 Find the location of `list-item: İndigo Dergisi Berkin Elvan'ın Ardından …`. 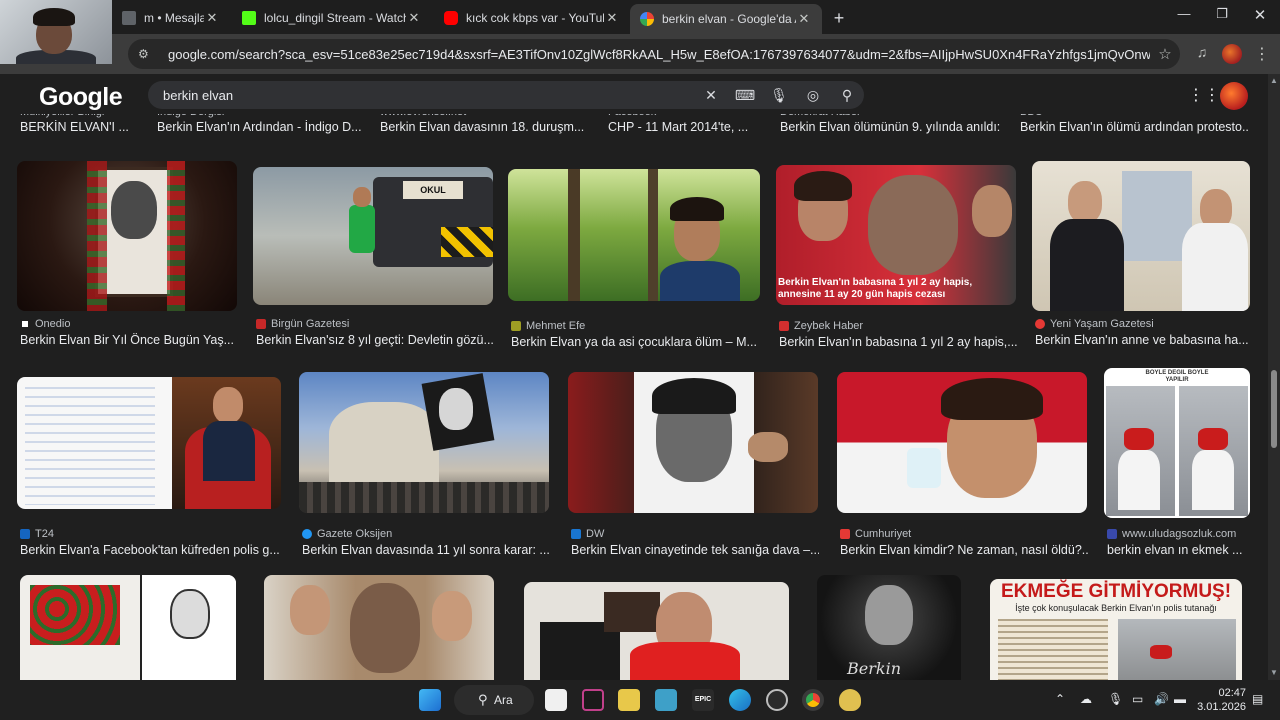

list-item: İndigo Dergisi Berkin Elvan'ın Ardından … is located at coordinates (259, 125).